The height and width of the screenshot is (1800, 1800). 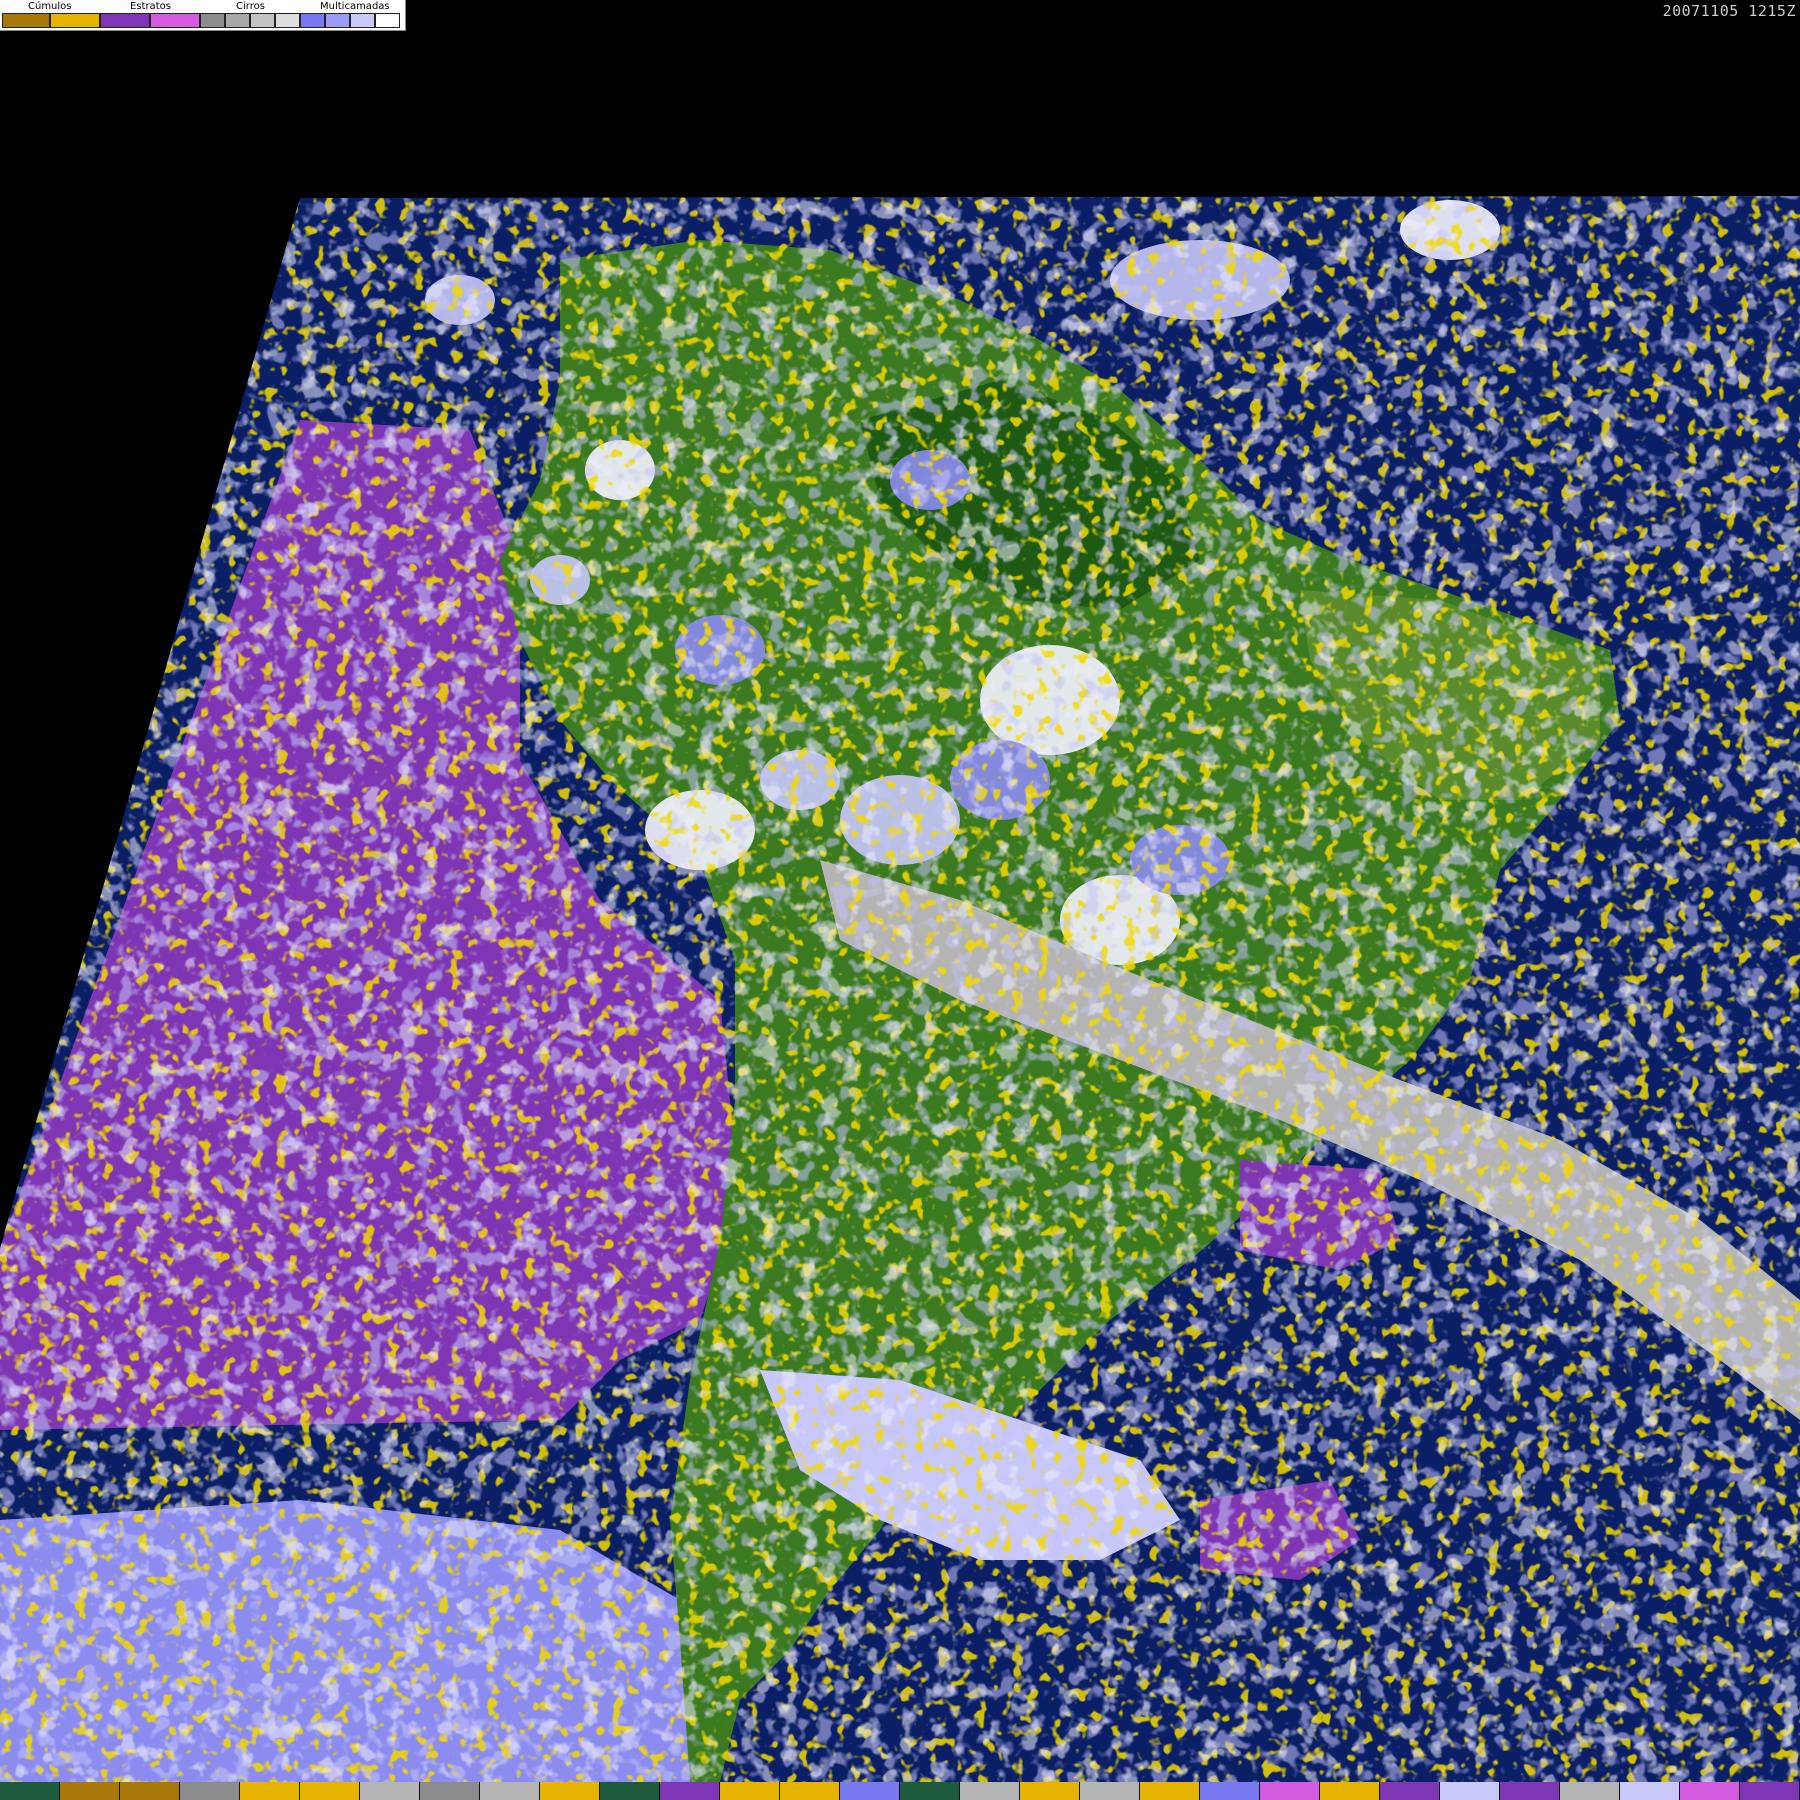 What do you see at coordinates (355, 6) in the screenshot?
I see `legend-label-multicamadas: Multicamadas` at bounding box center [355, 6].